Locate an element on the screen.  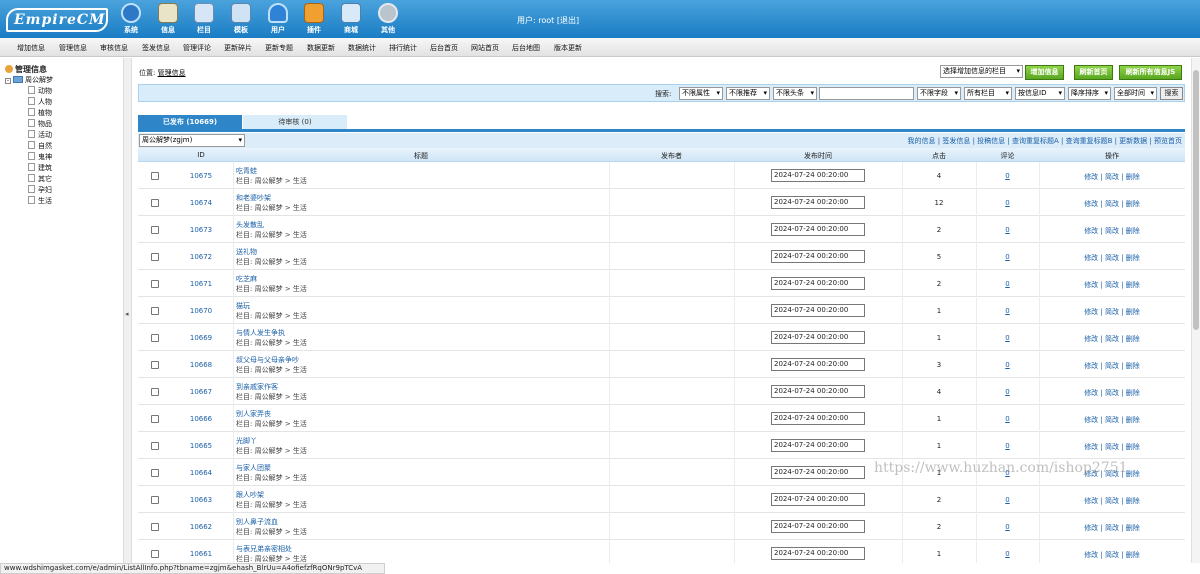
row-title-link: 到亲戚家作客 is located at coordinates (257, 387).